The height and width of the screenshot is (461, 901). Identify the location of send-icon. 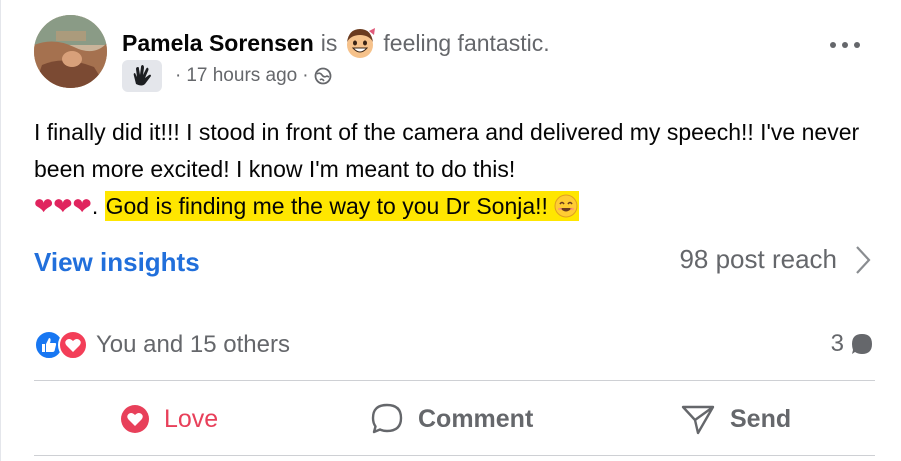
(698, 420).